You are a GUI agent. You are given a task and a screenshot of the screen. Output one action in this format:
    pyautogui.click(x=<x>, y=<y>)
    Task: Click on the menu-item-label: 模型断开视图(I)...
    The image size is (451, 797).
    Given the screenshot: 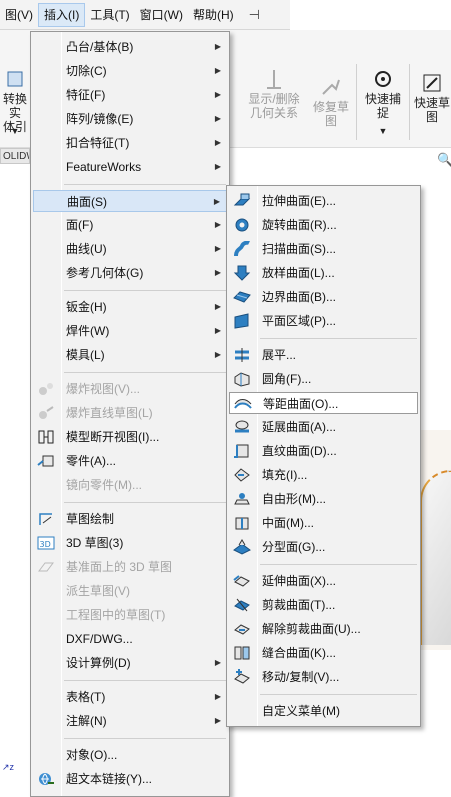 What is the action you would take?
    pyautogui.click(x=113, y=437)
    